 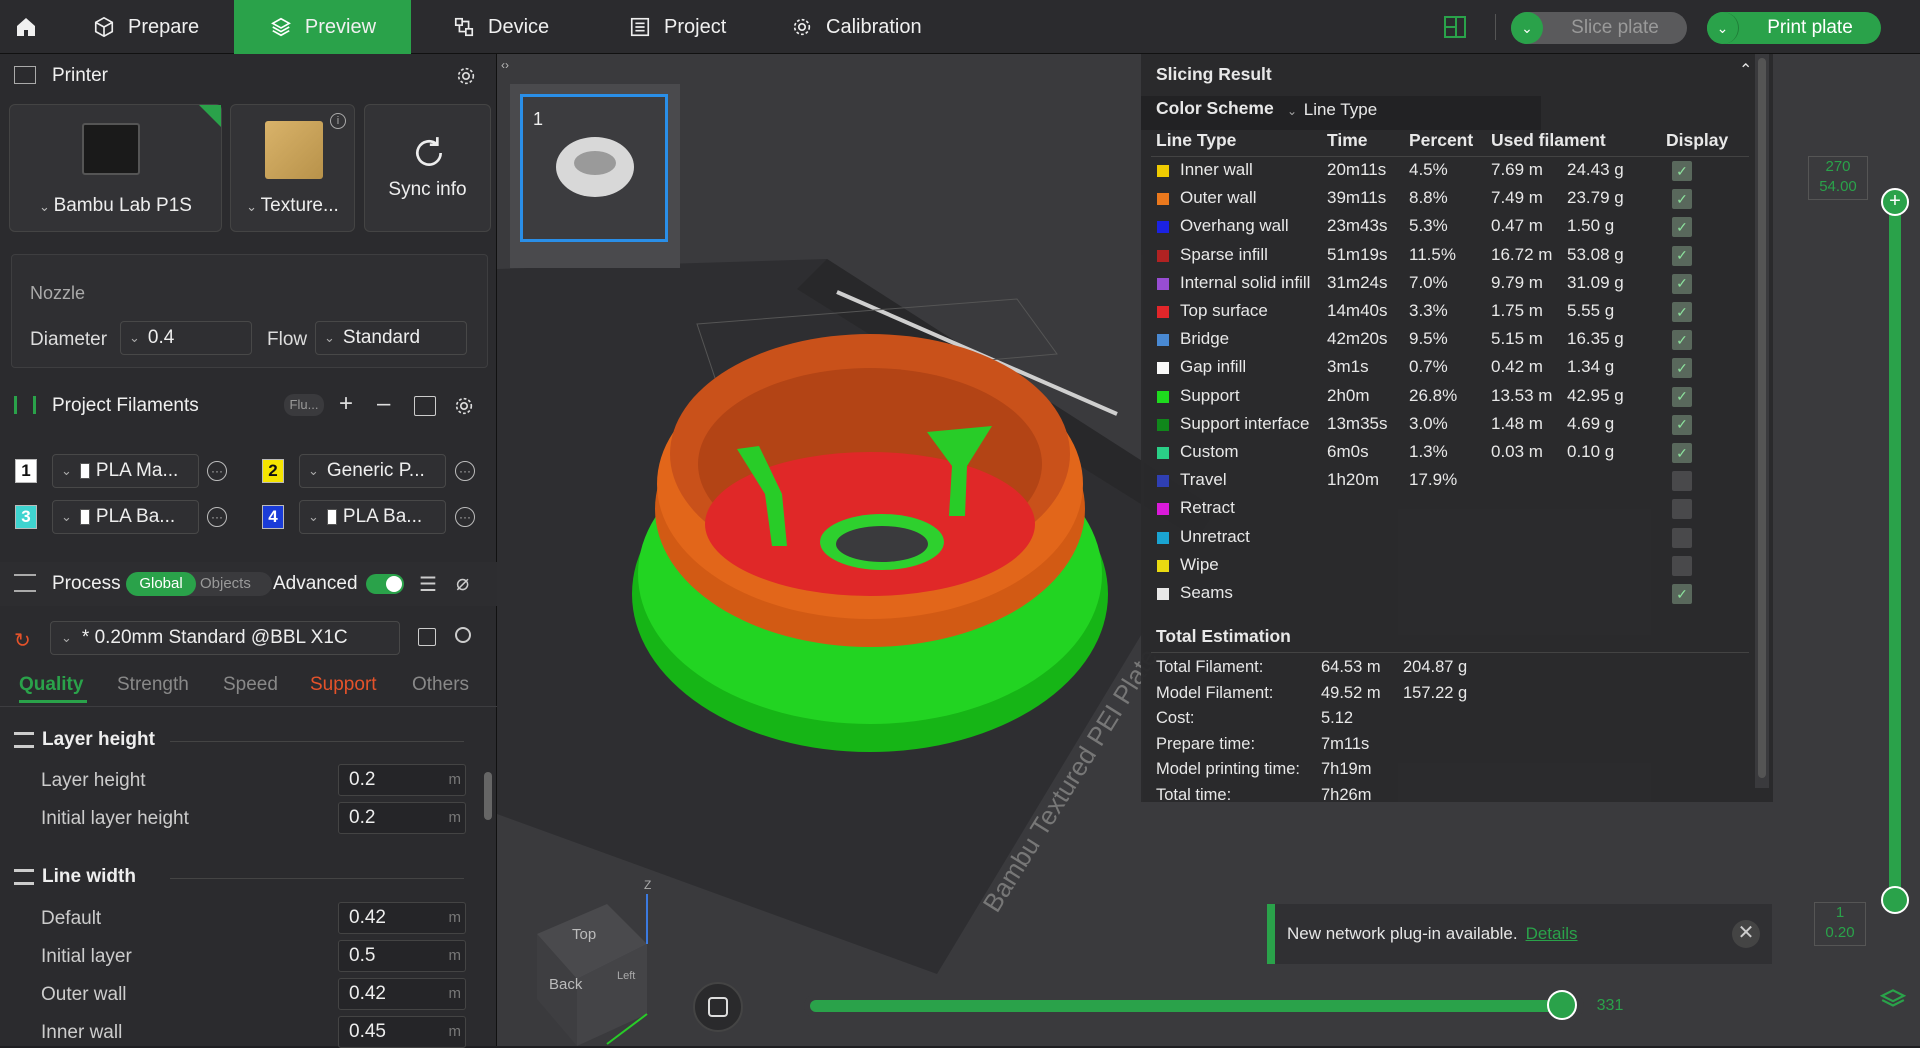 What do you see at coordinates (217, 517) in the screenshot?
I see `filament-3-more-icon: ···` at bounding box center [217, 517].